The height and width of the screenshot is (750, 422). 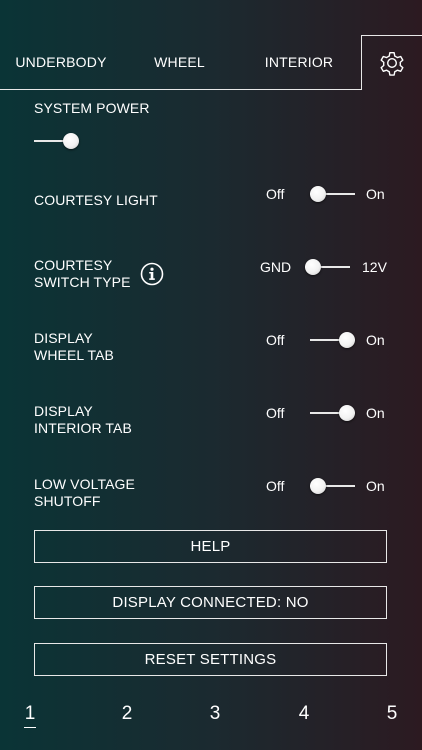 What do you see at coordinates (210, 659) in the screenshot?
I see `reset-settings-button: RESET SETTINGS` at bounding box center [210, 659].